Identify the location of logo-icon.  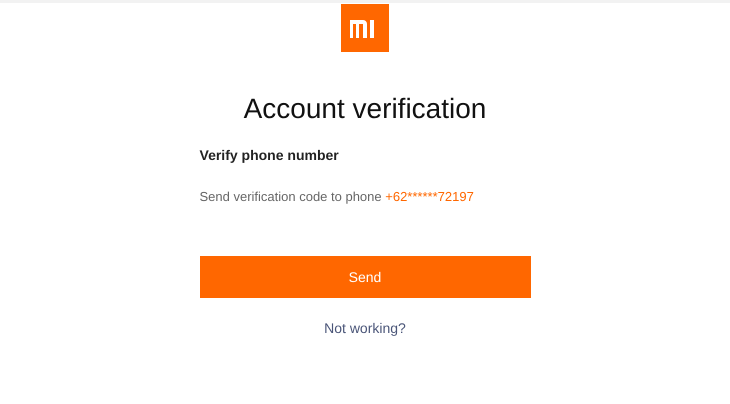
(365, 28).